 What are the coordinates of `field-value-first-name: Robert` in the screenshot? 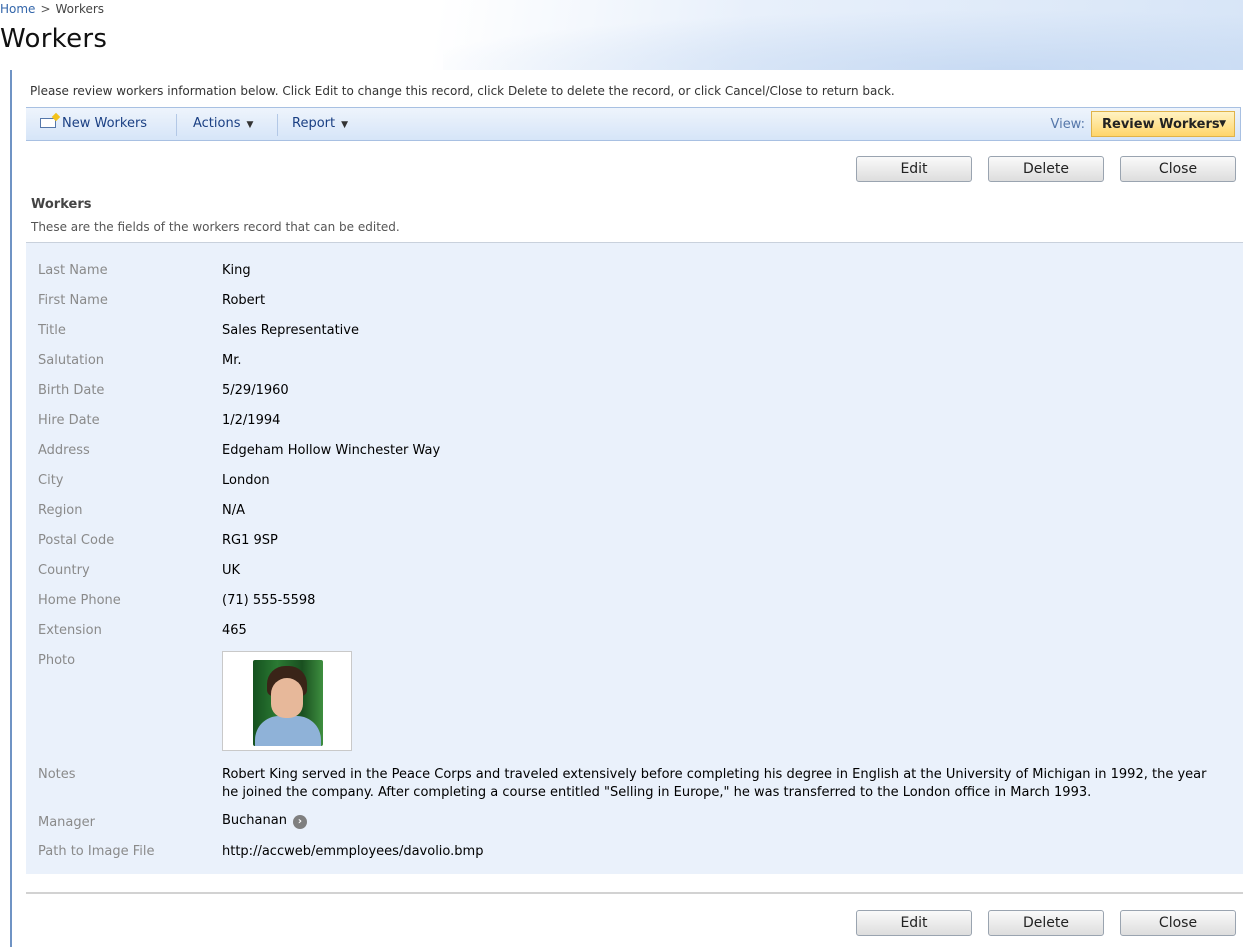 It's located at (244, 300).